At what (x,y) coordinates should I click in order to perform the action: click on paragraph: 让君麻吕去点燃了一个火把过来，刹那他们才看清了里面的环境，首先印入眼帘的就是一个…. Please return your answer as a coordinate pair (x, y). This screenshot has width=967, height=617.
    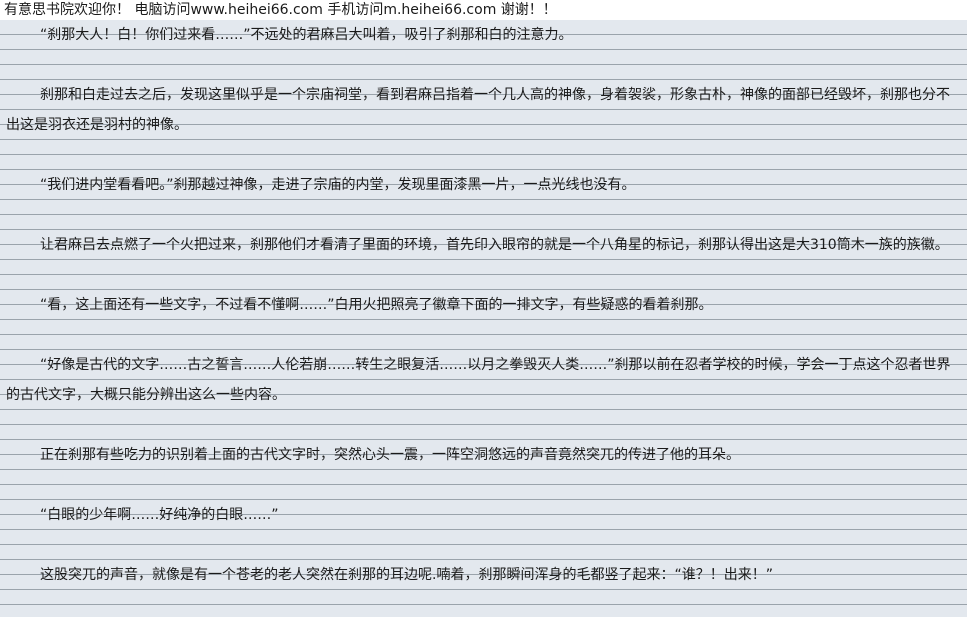
    Looking at the image, I should click on (494, 245).